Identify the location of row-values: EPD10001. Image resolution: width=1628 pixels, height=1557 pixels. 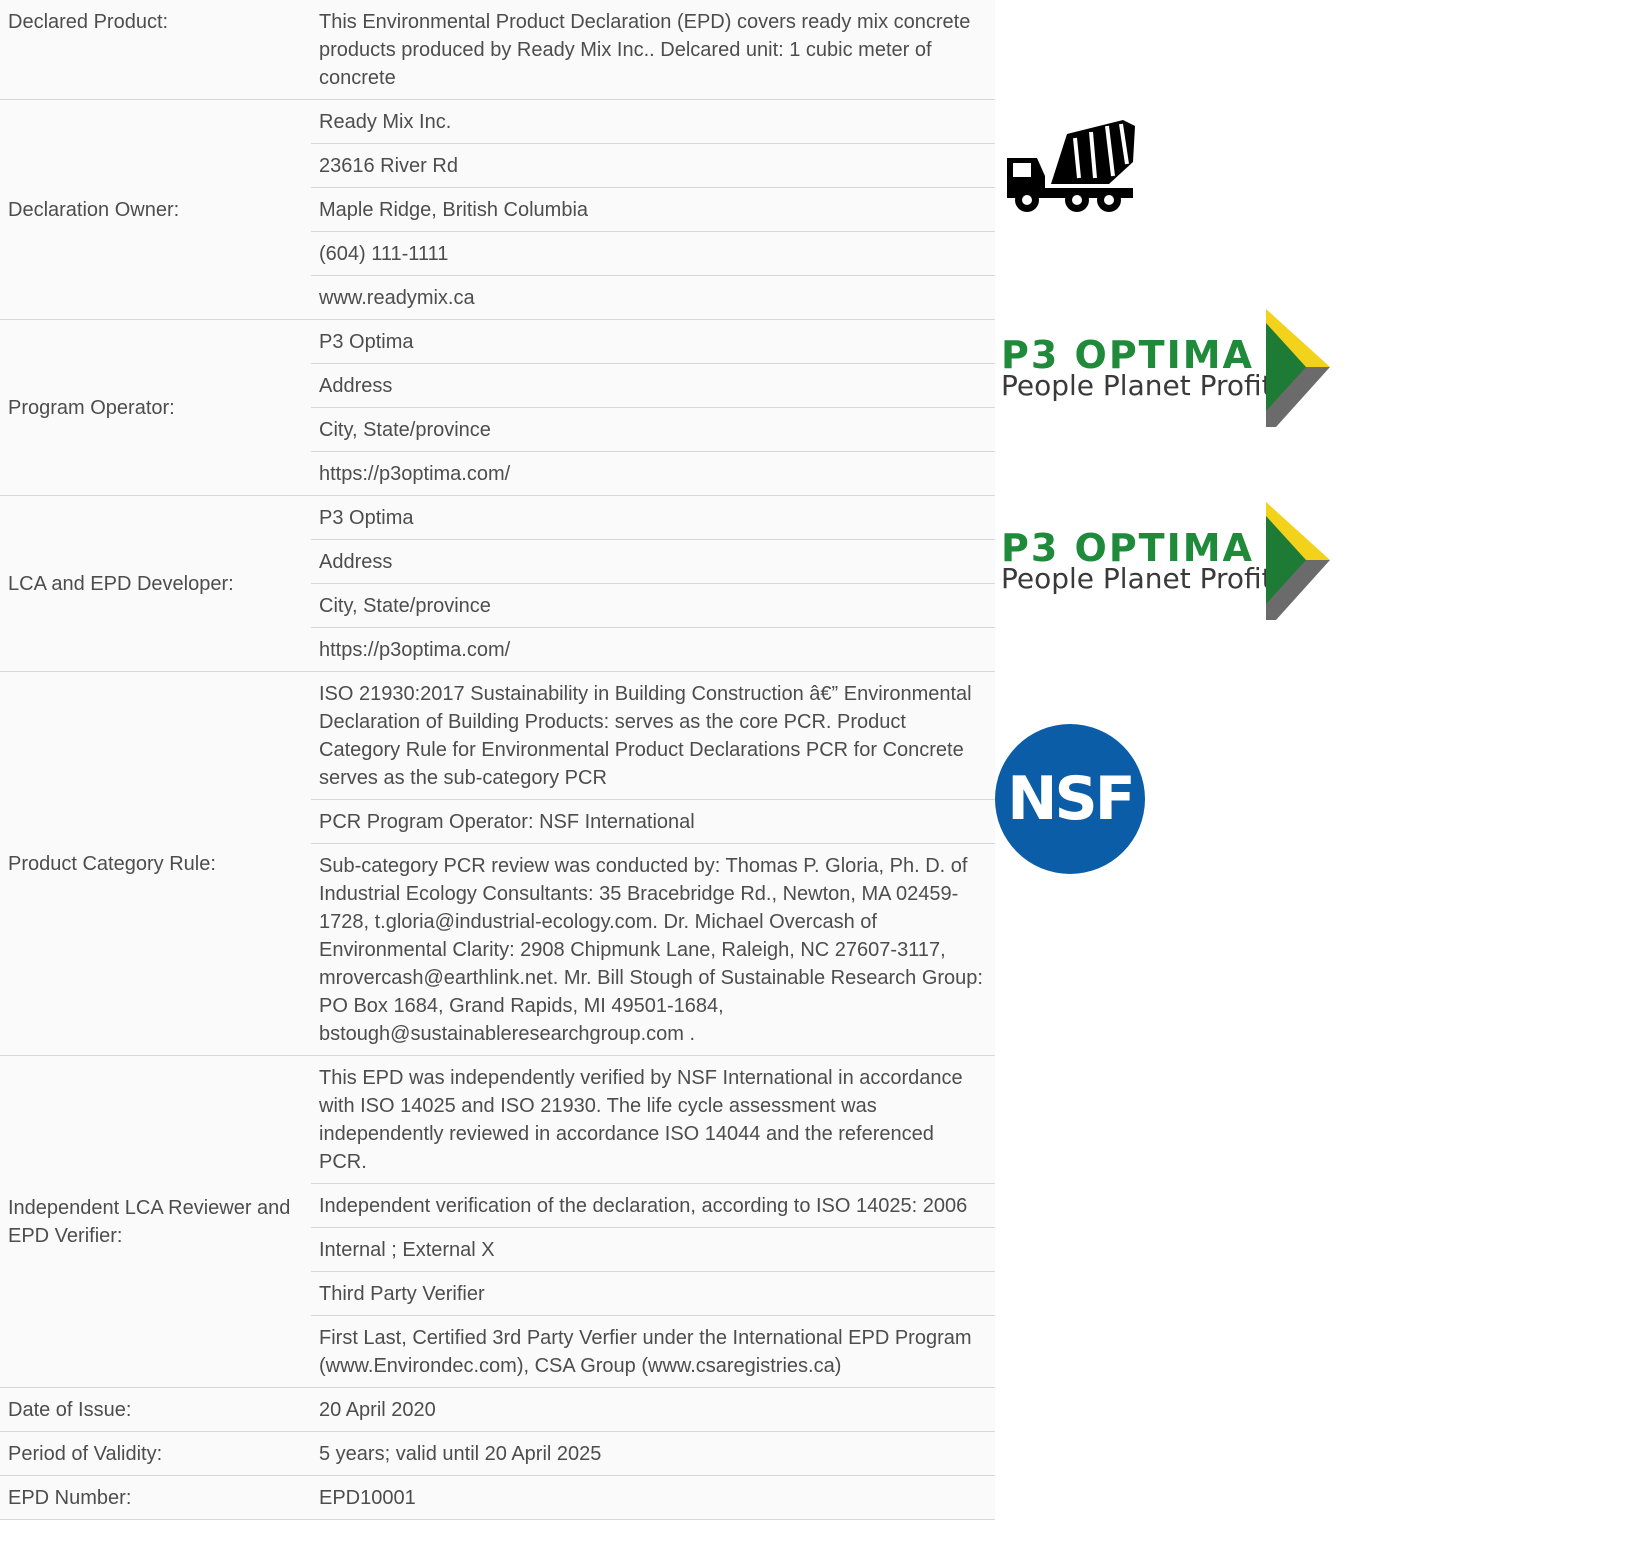
(653, 1497).